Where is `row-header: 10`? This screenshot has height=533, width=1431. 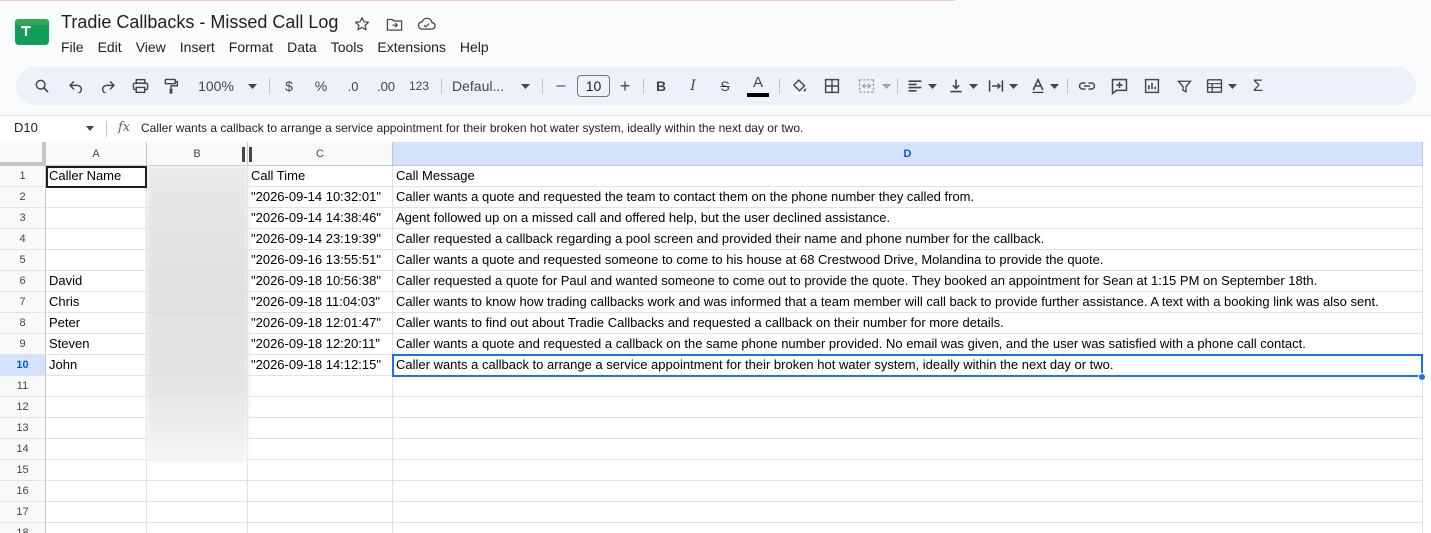 row-header: 10 is located at coordinates (23, 365).